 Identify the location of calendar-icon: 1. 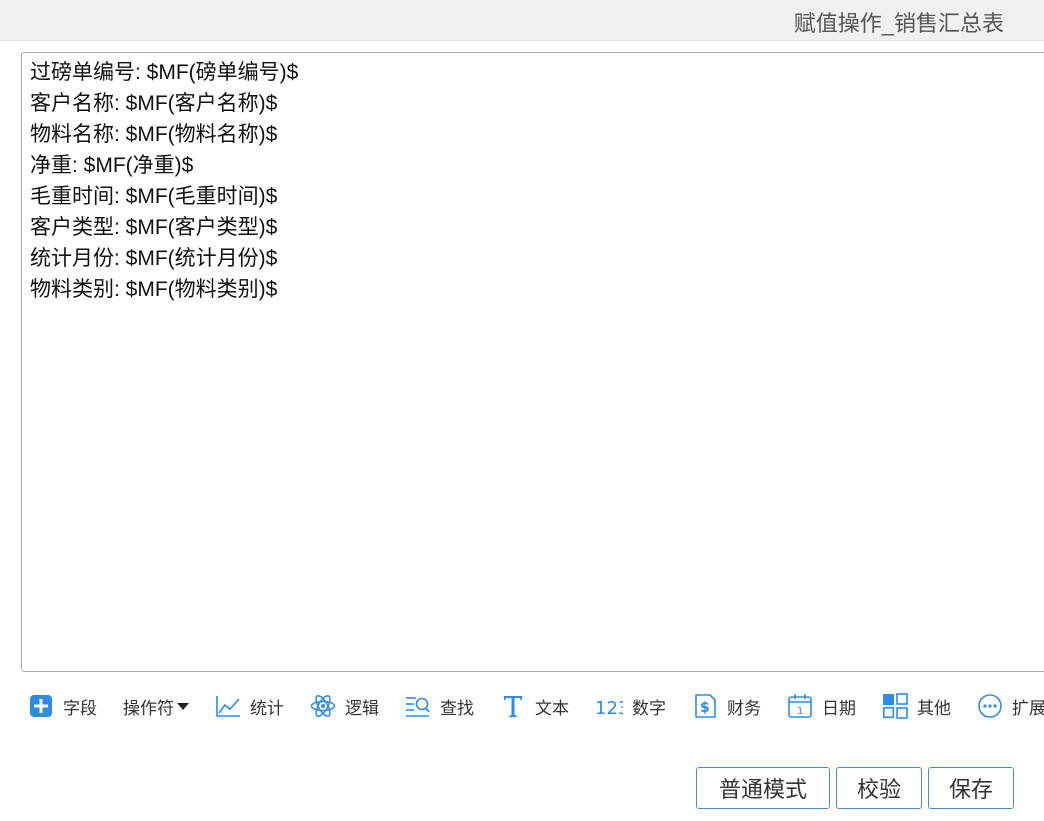
(800, 706).